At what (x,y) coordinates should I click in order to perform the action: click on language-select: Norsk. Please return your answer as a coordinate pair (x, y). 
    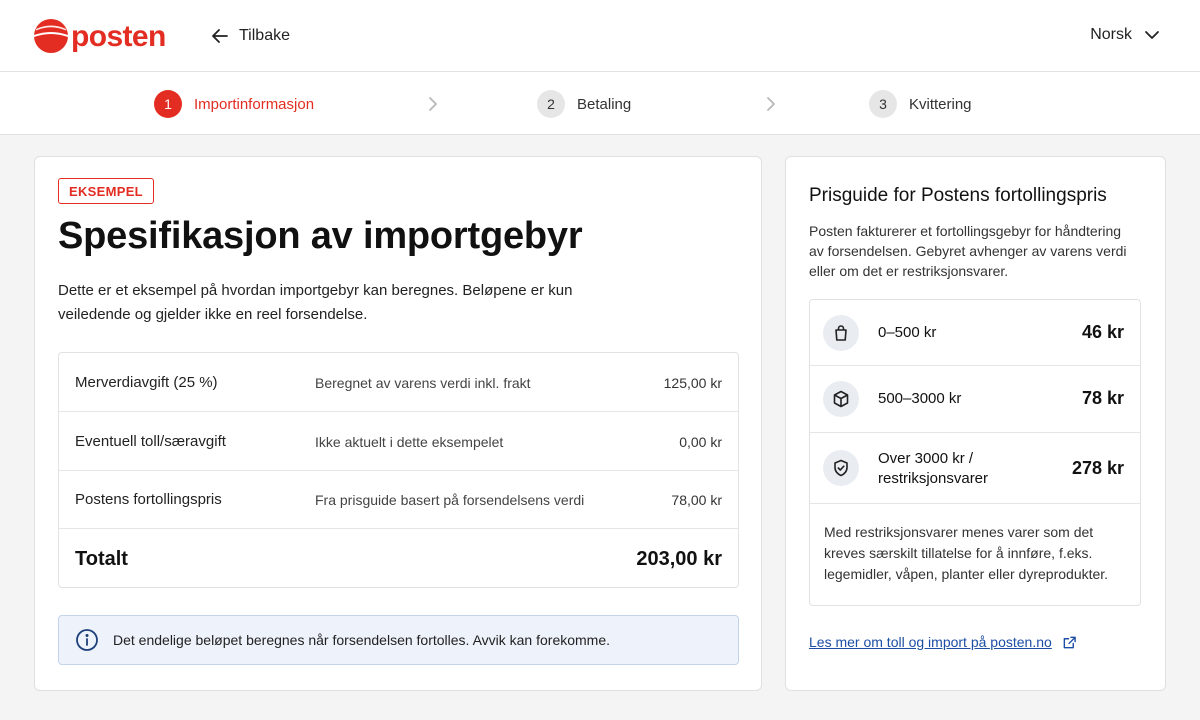
    Looking at the image, I should click on (1125, 35).